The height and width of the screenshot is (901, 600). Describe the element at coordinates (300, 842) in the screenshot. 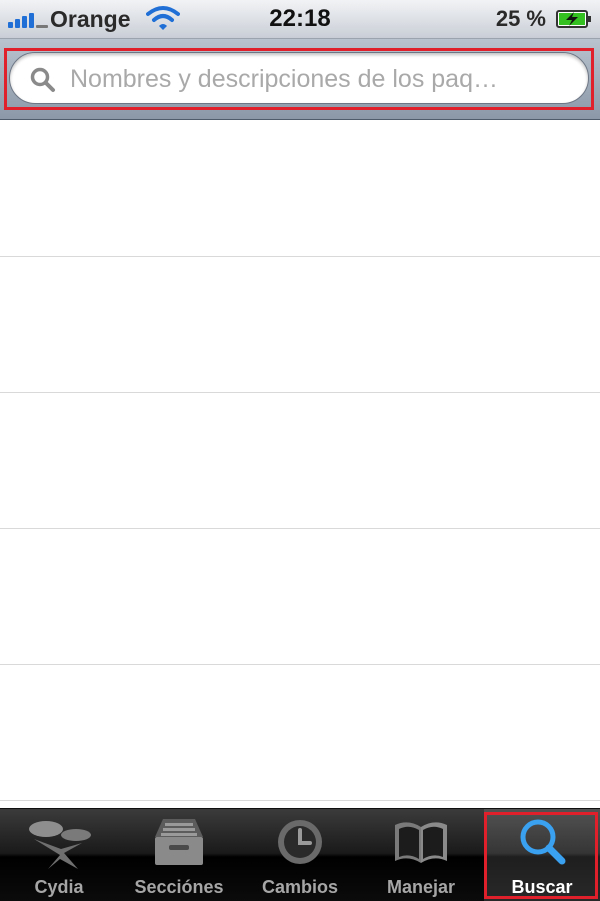

I see `clock-icon` at that location.